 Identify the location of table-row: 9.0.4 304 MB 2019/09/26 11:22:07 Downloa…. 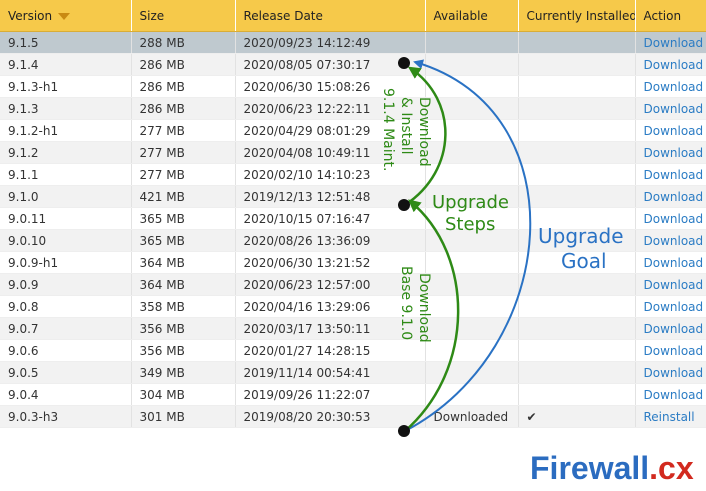
(353, 394).